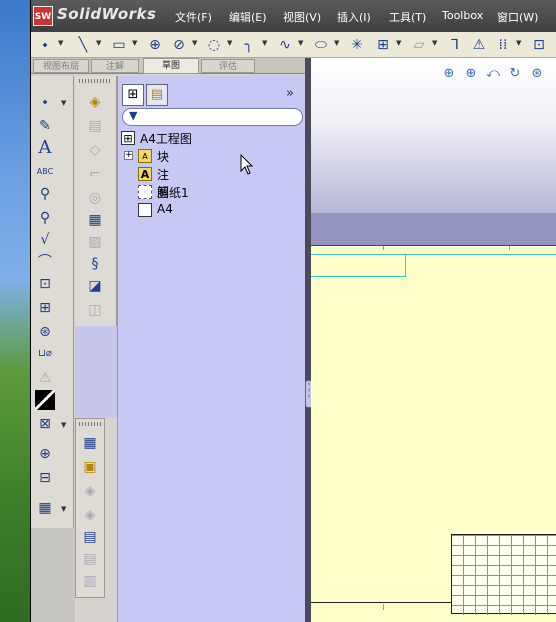 The image size is (556, 622). I want to click on spline-icon: ∿, so click(285, 45).